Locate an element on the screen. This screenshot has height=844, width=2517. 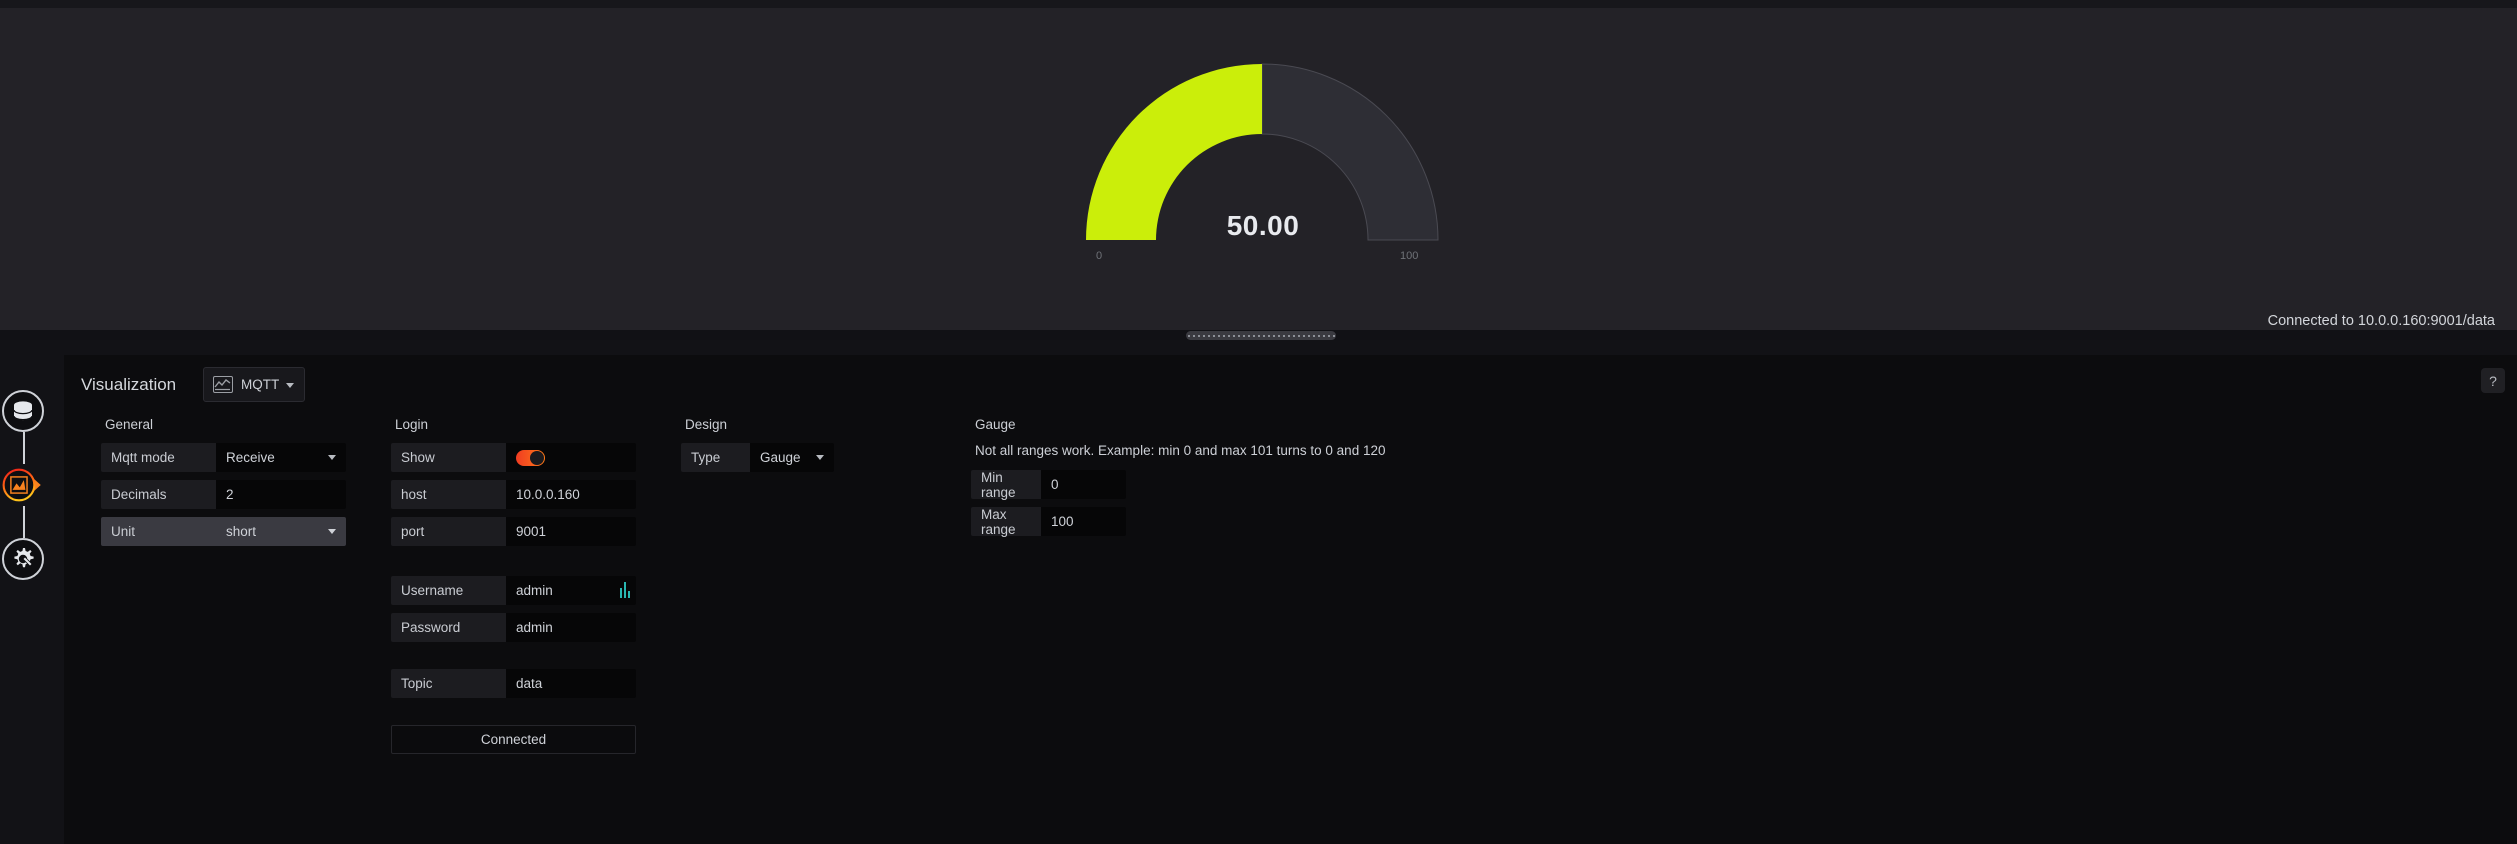
visualization-type-value: MQTT is located at coordinates (260, 384).